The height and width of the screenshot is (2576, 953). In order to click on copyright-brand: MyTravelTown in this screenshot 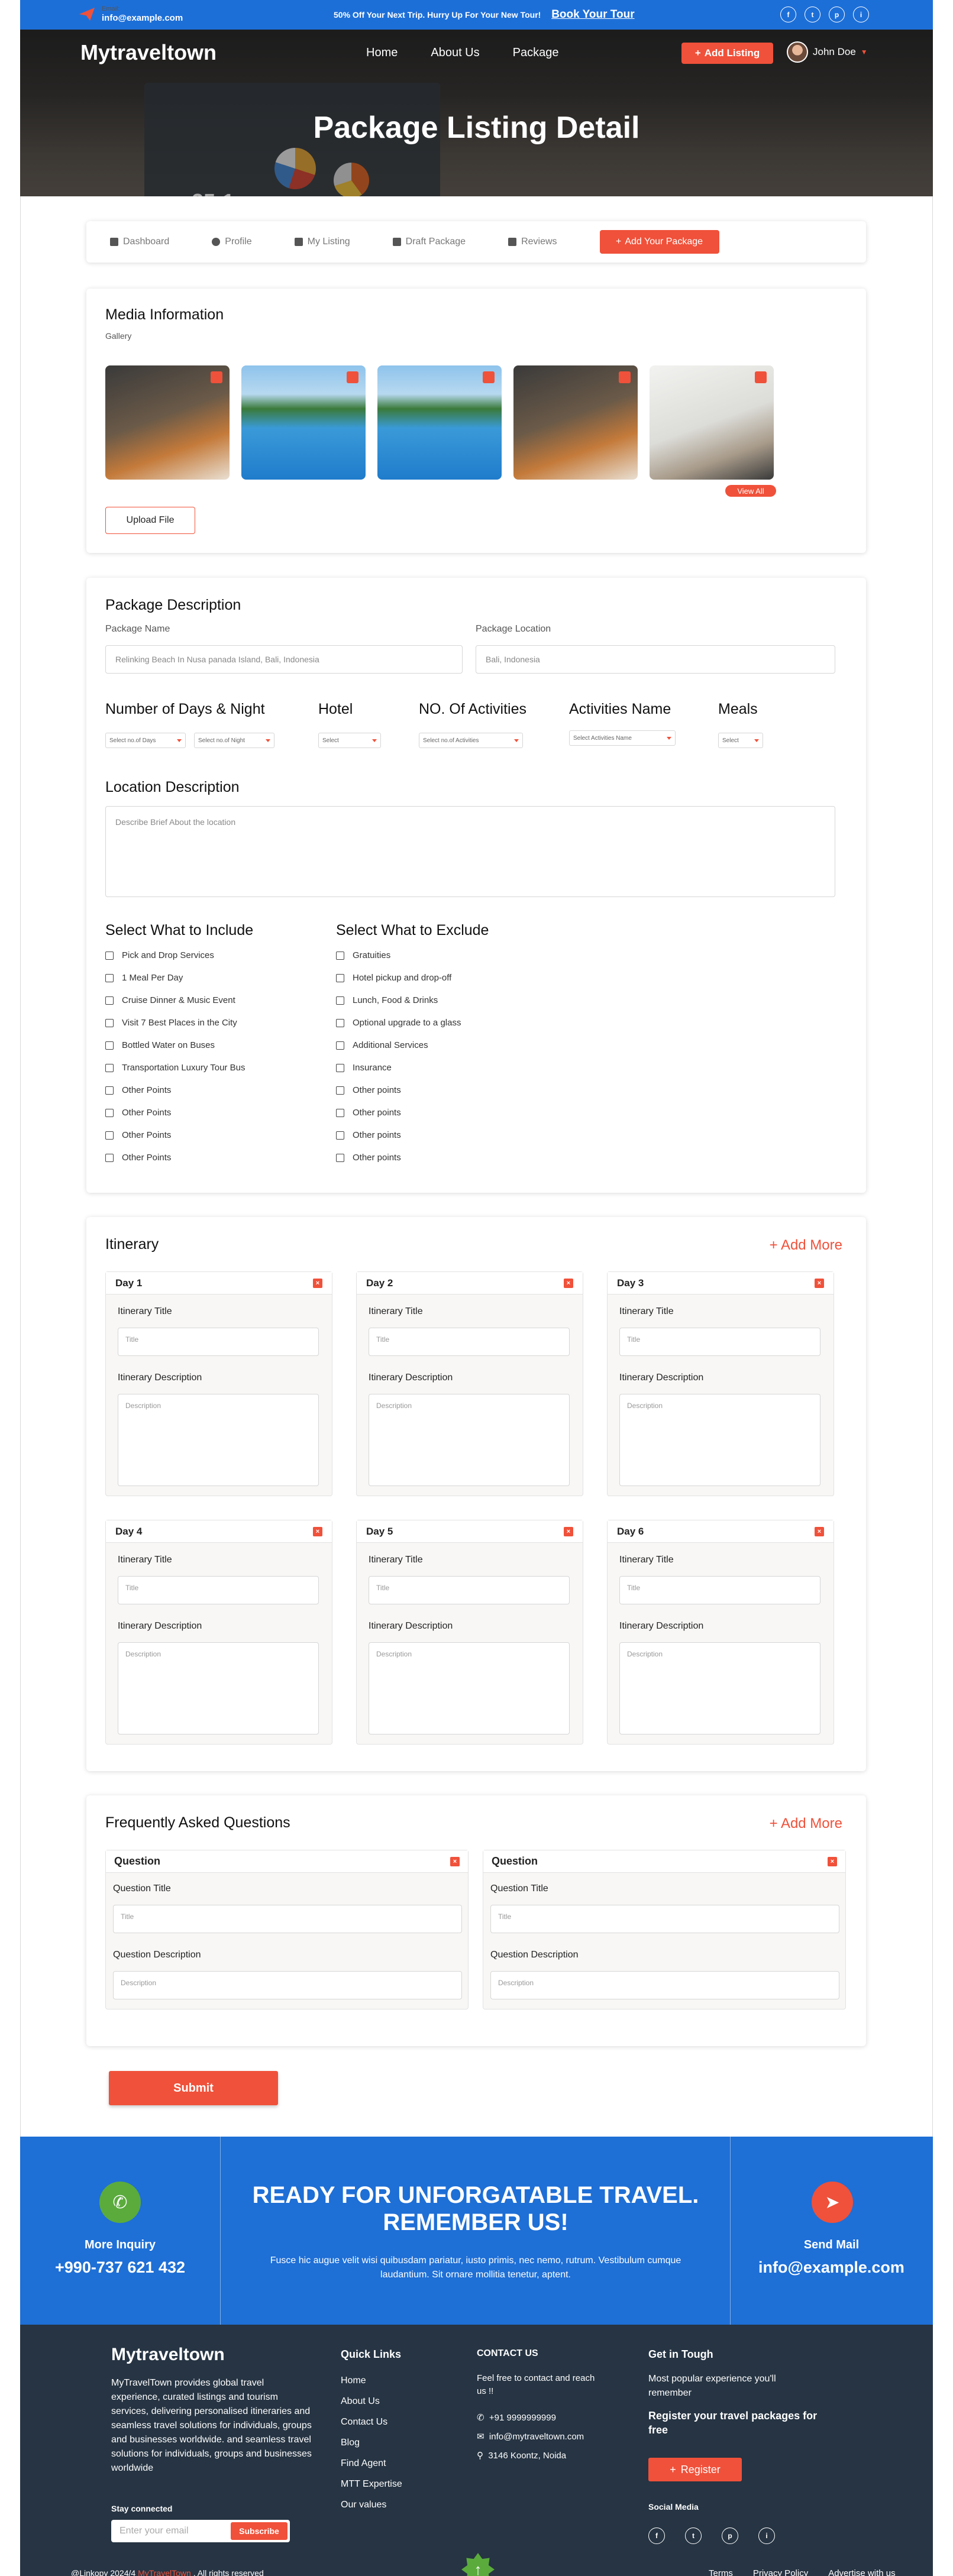, I will do `click(164, 2572)`.